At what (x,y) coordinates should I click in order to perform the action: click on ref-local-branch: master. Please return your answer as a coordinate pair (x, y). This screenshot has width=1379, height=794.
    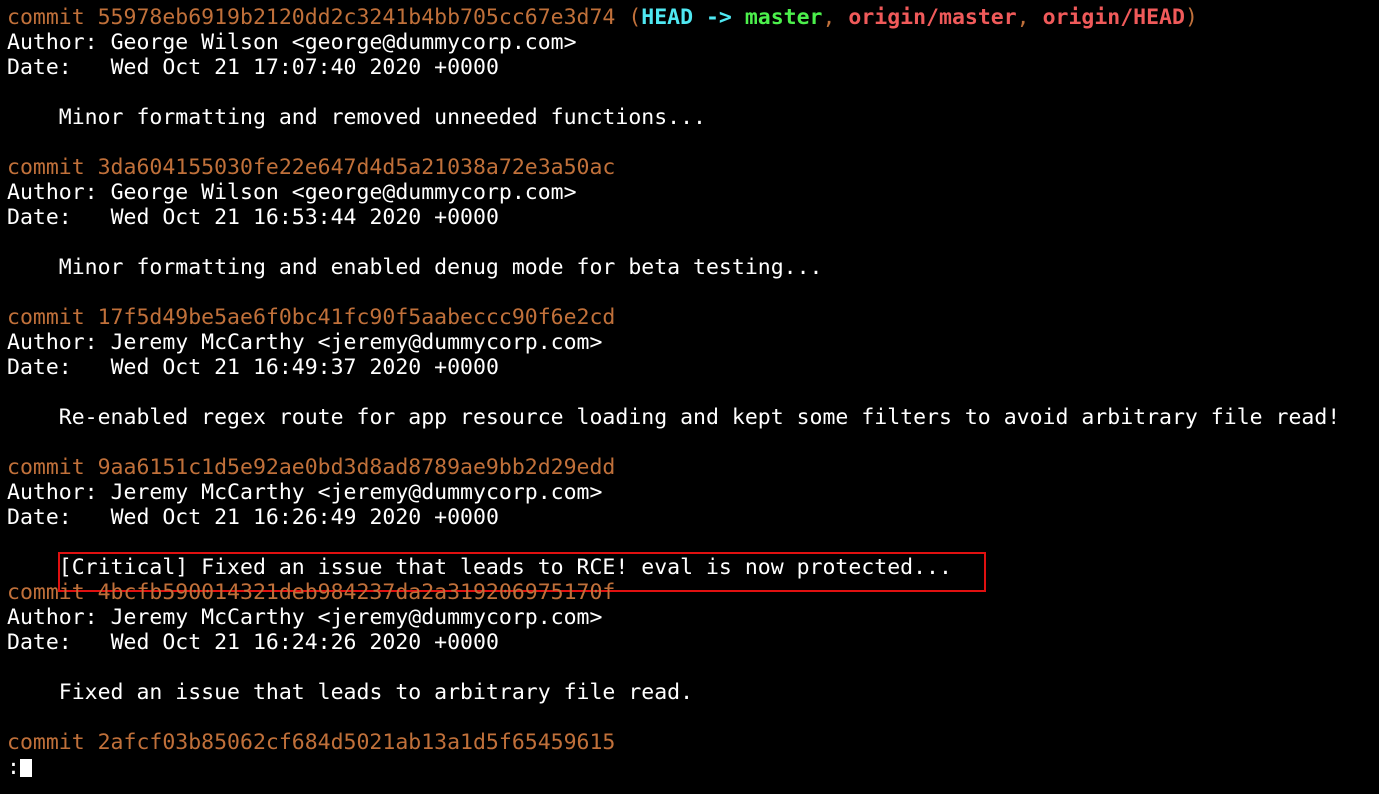
    Looking at the image, I should click on (783, 17).